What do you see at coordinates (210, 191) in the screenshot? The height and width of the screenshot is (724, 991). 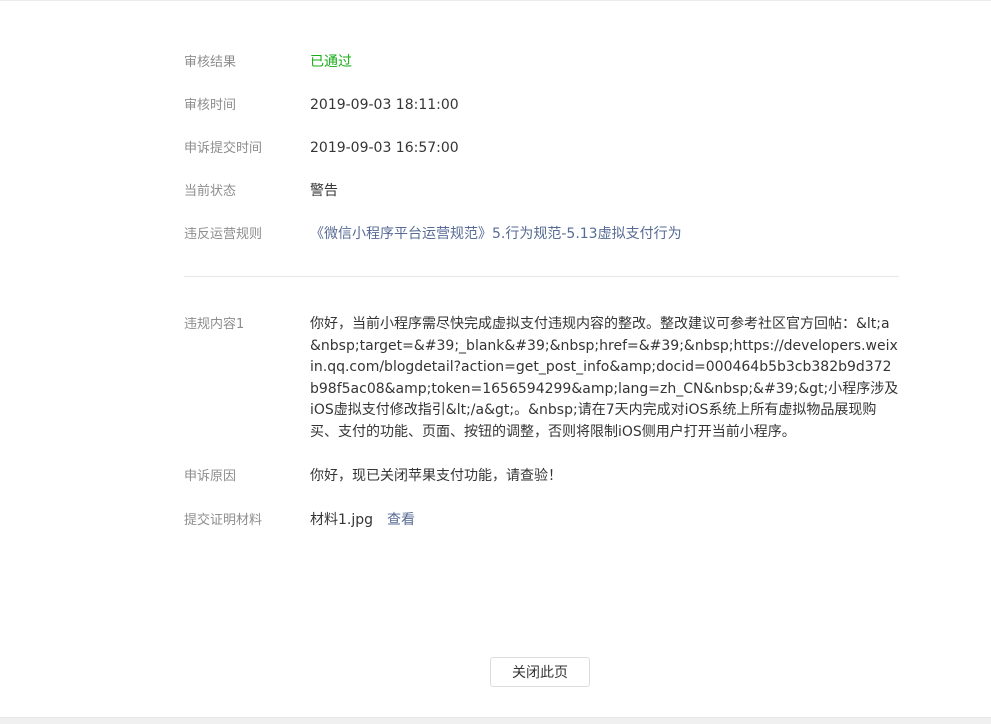 I see `current-status-label: 当前状态` at bounding box center [210, 191].